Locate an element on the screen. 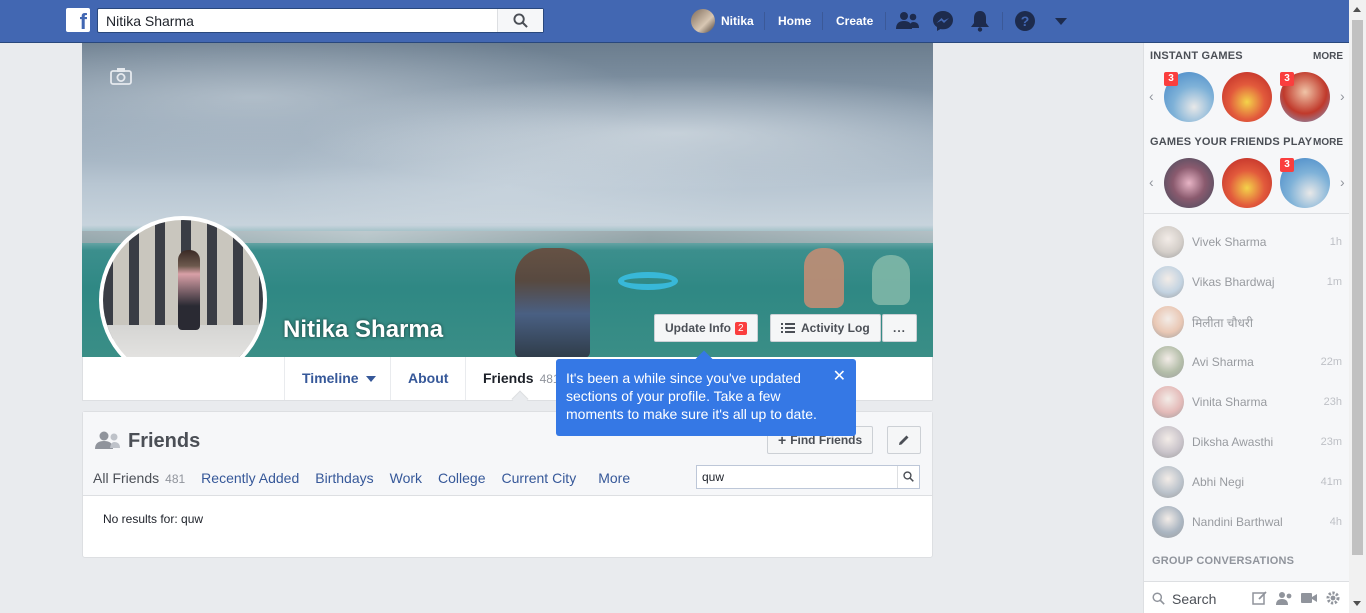  instant-games-more-link: MORE is located at coordinates (1328, 56).